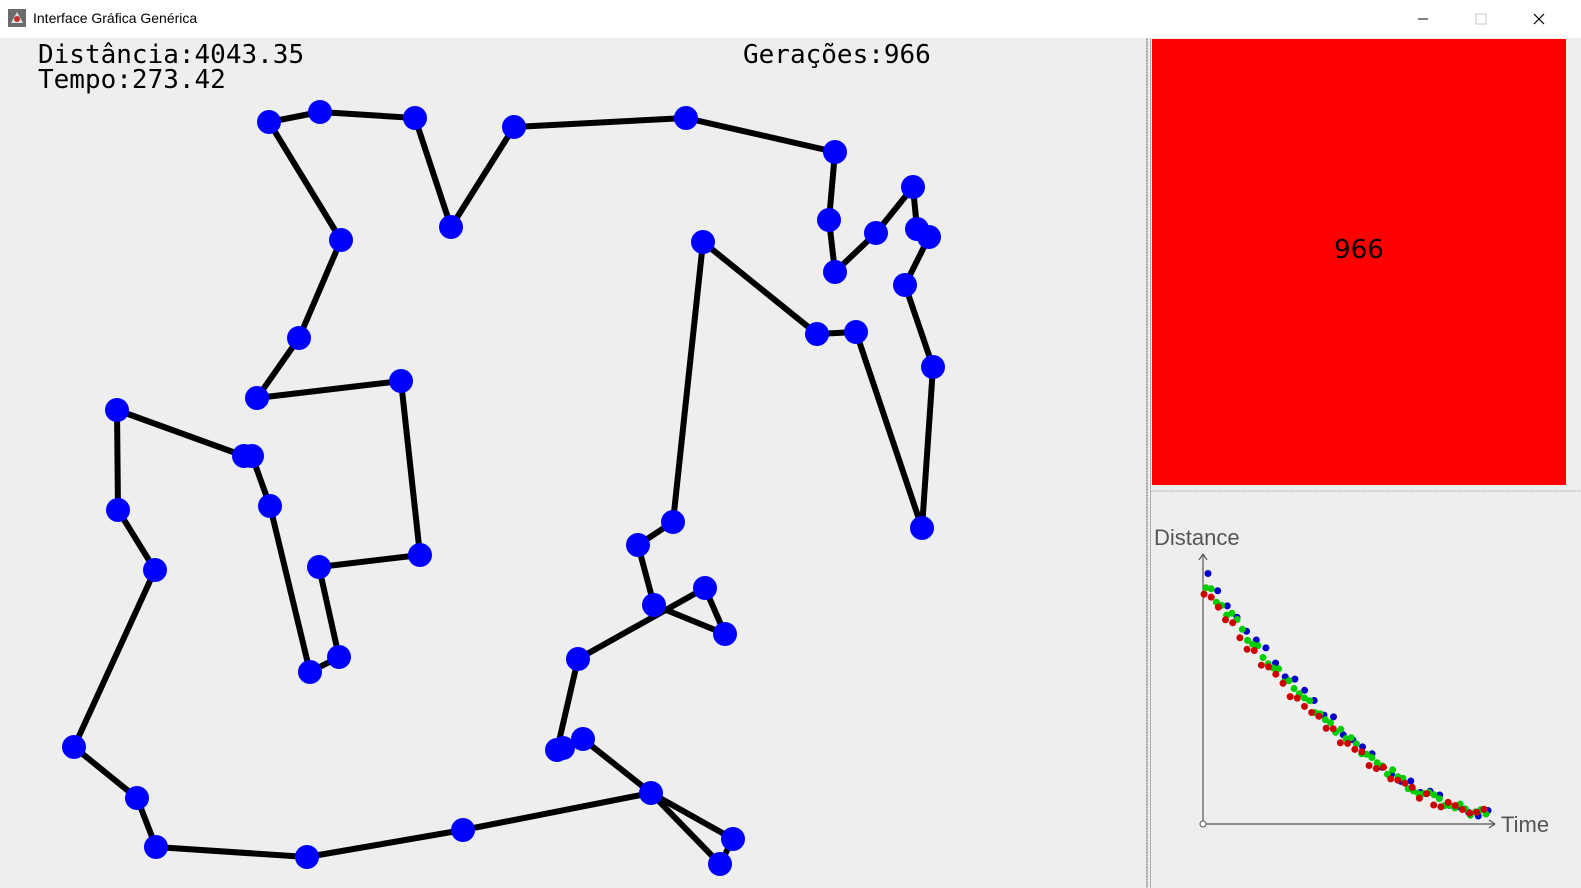 The width and height of the screenshot is (1581, 888). Describe the element at coordinates (17, 18) in the screenshot. I see `java-app-icon` at that location.